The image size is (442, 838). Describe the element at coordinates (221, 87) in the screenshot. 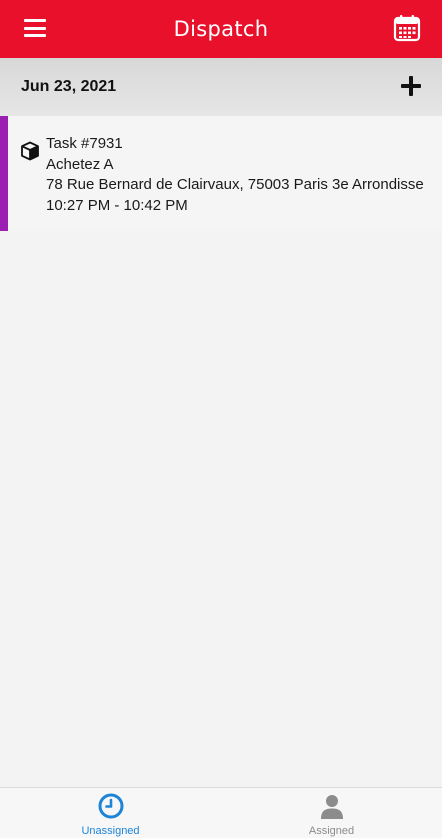

I see `date-header-bar: Jun 23, 2021` at that location.